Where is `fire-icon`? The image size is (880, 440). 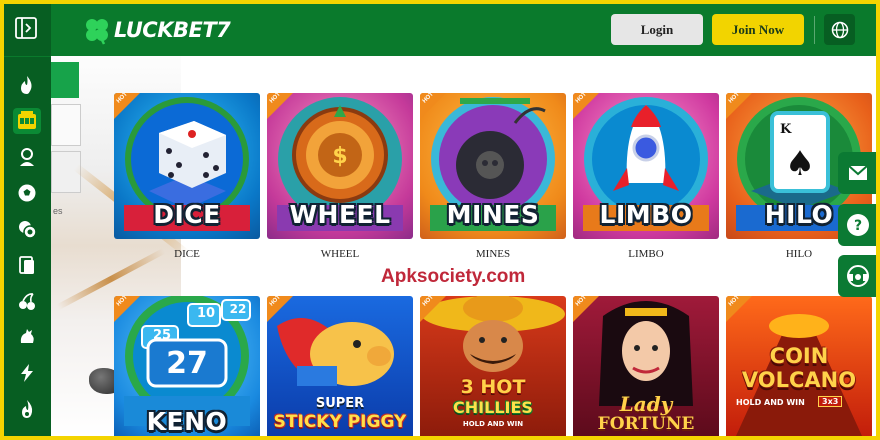
fire-icon is located at coordinates (26, 85).